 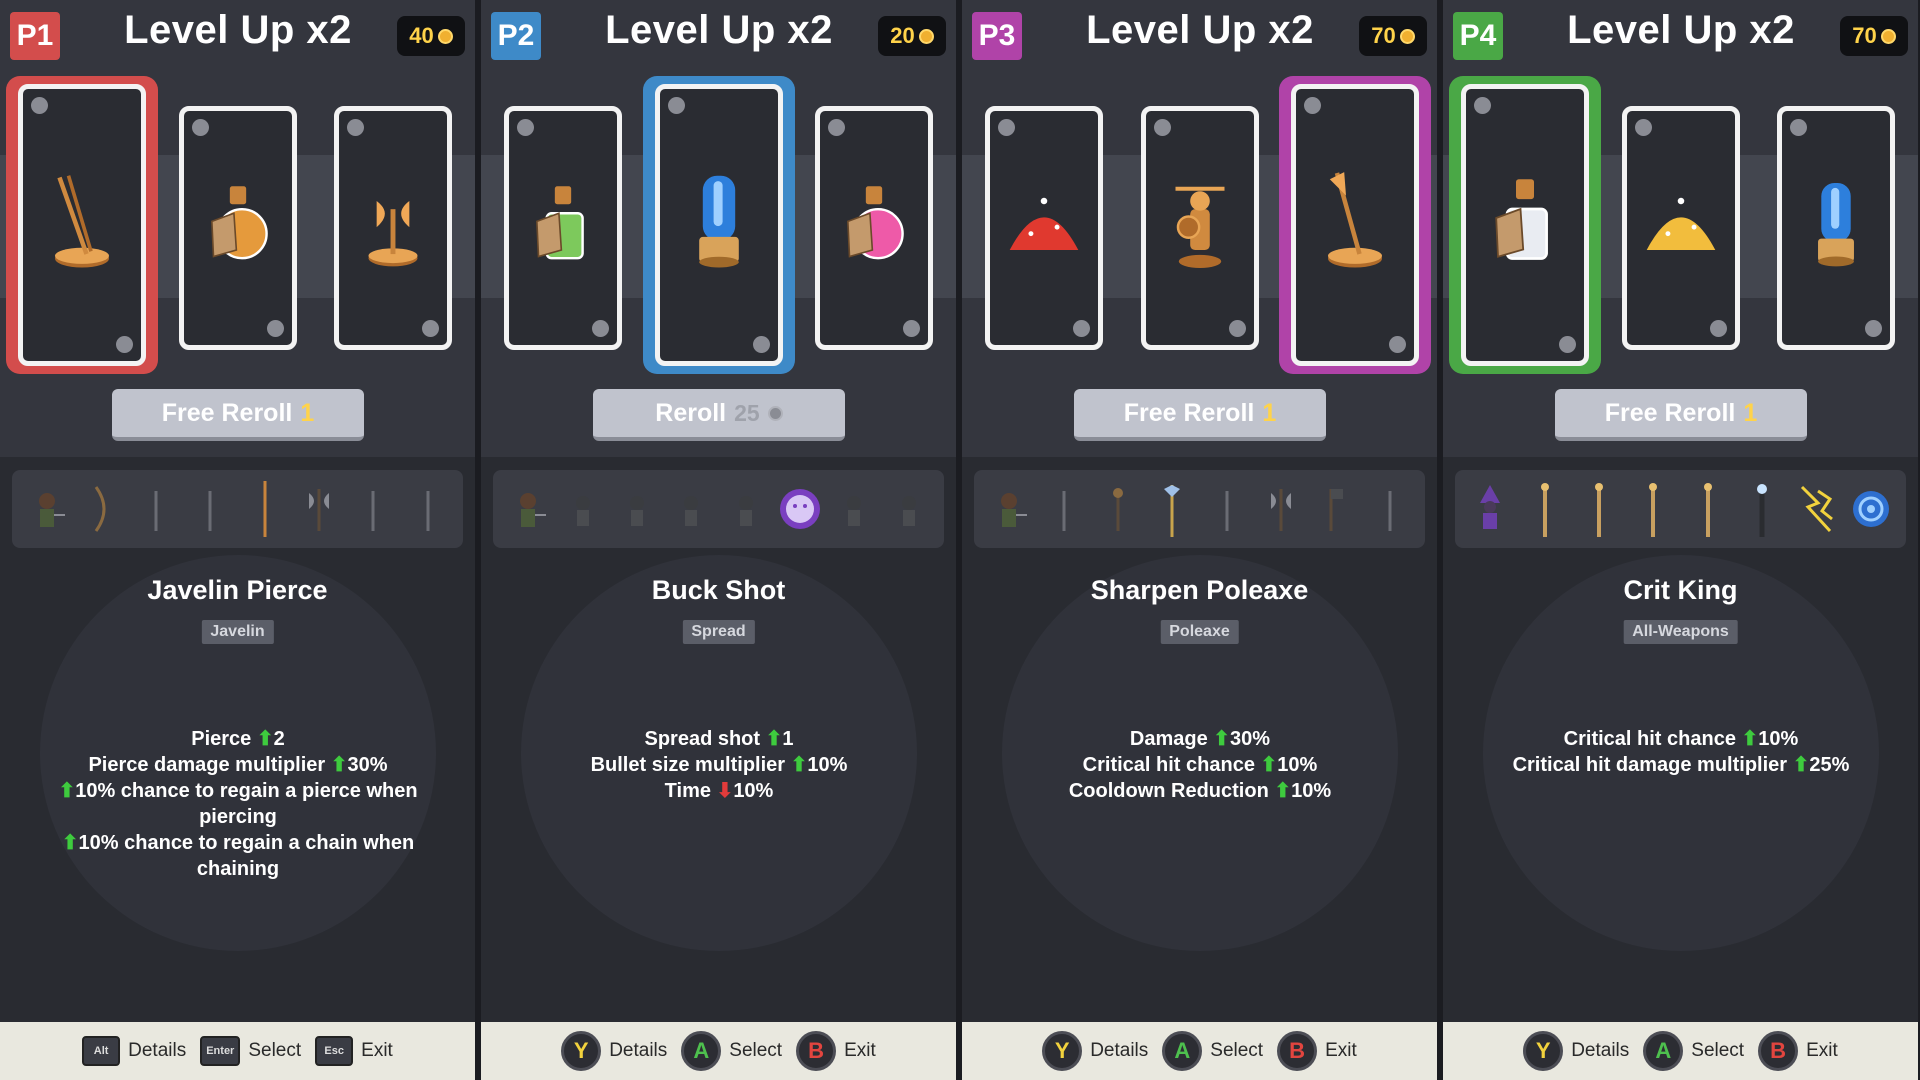 What do you see at coordinates (800, 509) in the screenshot?
I see `moon-icon` at bounding box center [800, 509].